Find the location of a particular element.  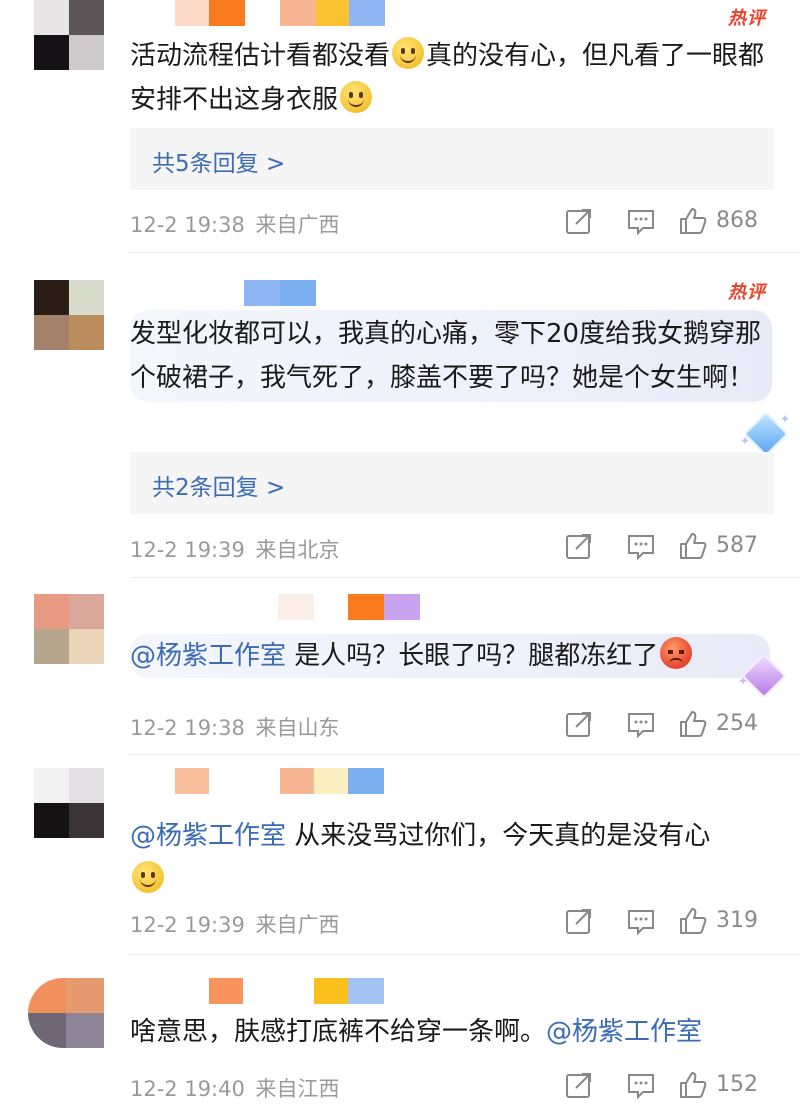

comment-text: 啥意思，肤感打底裤不给穿一条啊。@杨紫工作室 is located at coordinates (450, 1032).